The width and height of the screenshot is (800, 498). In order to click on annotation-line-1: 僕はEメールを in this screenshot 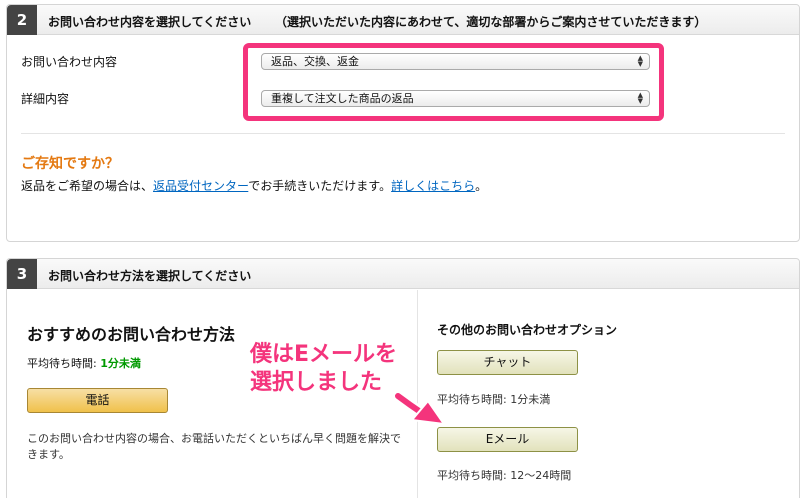, I will do `click(324, 354)`.